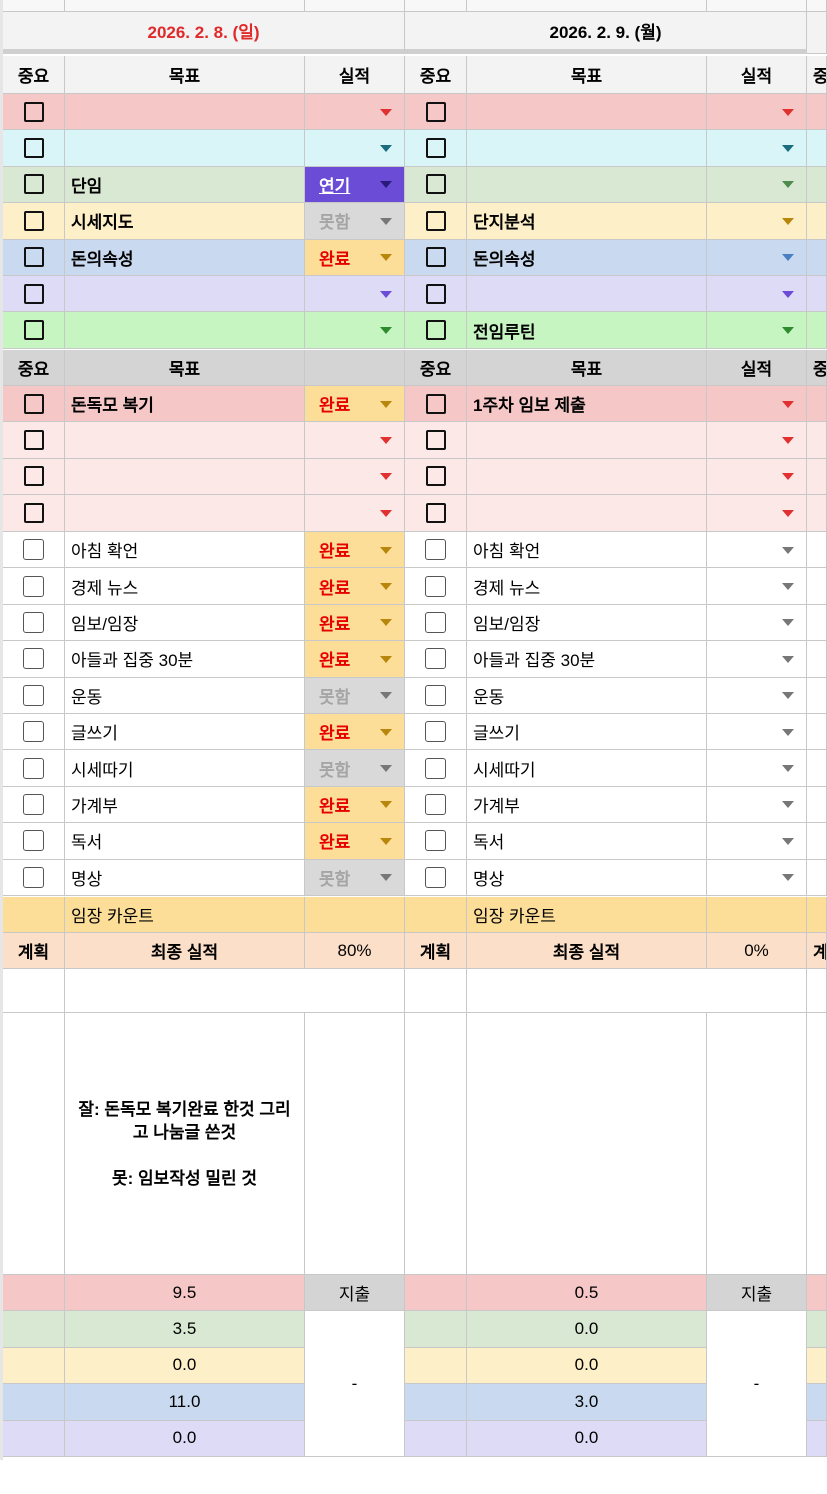  What do you see at coordinates (185, 732) in the screenshot?
I see `habit-cell: 글쓰기` at bounding box center [185, 732].